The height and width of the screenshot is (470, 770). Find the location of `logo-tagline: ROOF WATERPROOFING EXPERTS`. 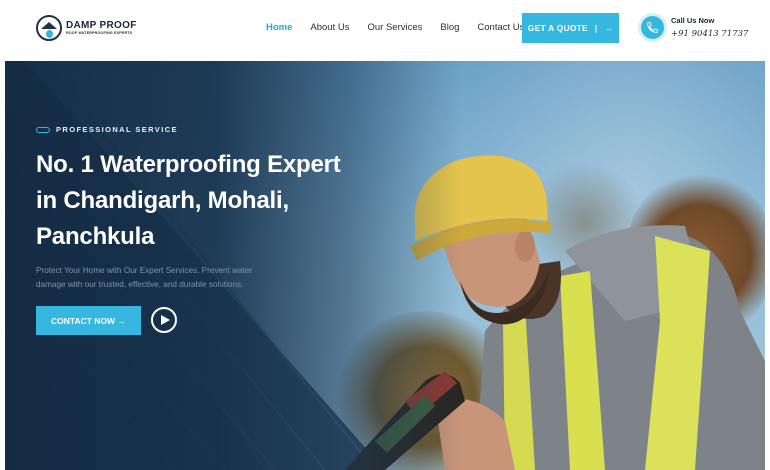

logo-tagline: ROOF WATERPROOFING EXPERTS is located at coordinates (99, 33).